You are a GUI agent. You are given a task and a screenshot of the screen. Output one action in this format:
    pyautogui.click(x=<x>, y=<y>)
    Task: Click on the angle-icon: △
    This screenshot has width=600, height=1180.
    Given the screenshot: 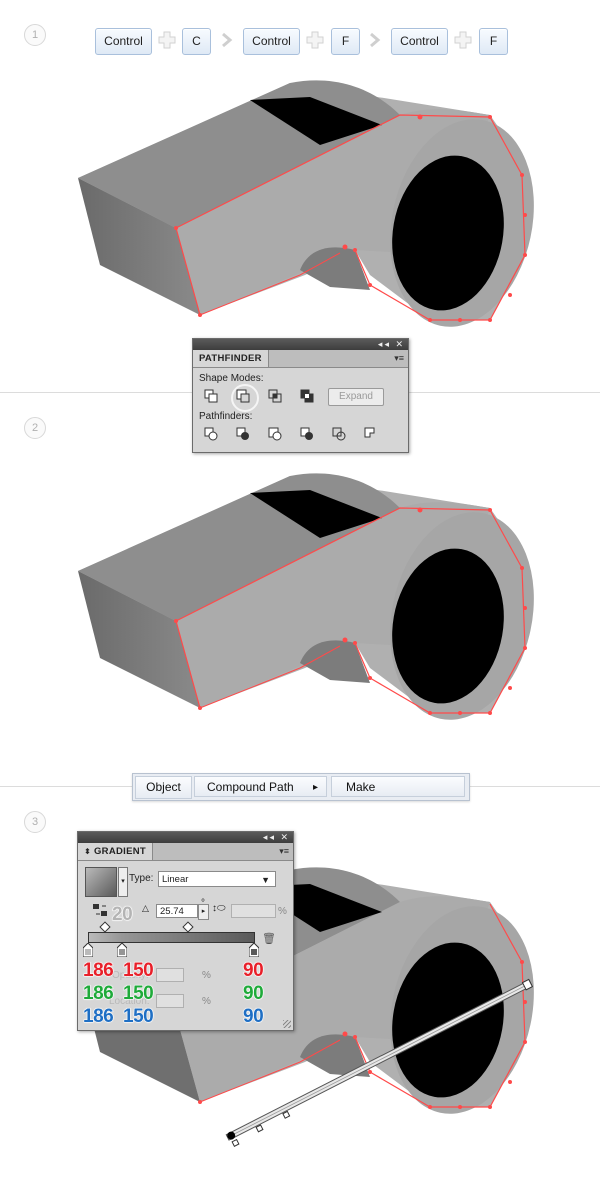 What is the action you would take?
    pyautogui.click(x=145, y=908)
    